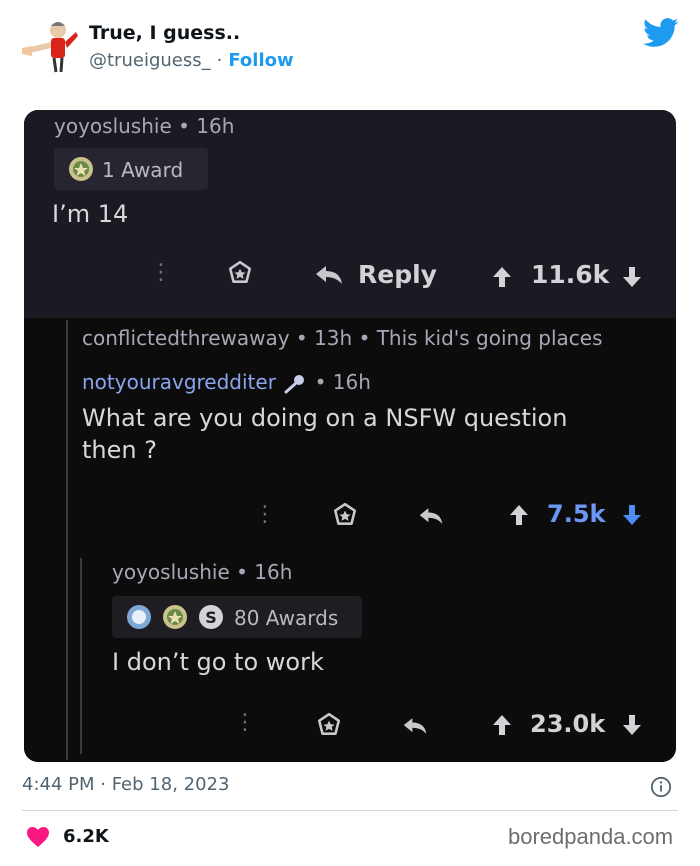 This screenshot has height=866, width=700. What do you see at coordinates (325, 418) in the screenshot?
I see `comment-2-body-line1: What are you doing on a NSFW question` at bounding box center [325, 418].